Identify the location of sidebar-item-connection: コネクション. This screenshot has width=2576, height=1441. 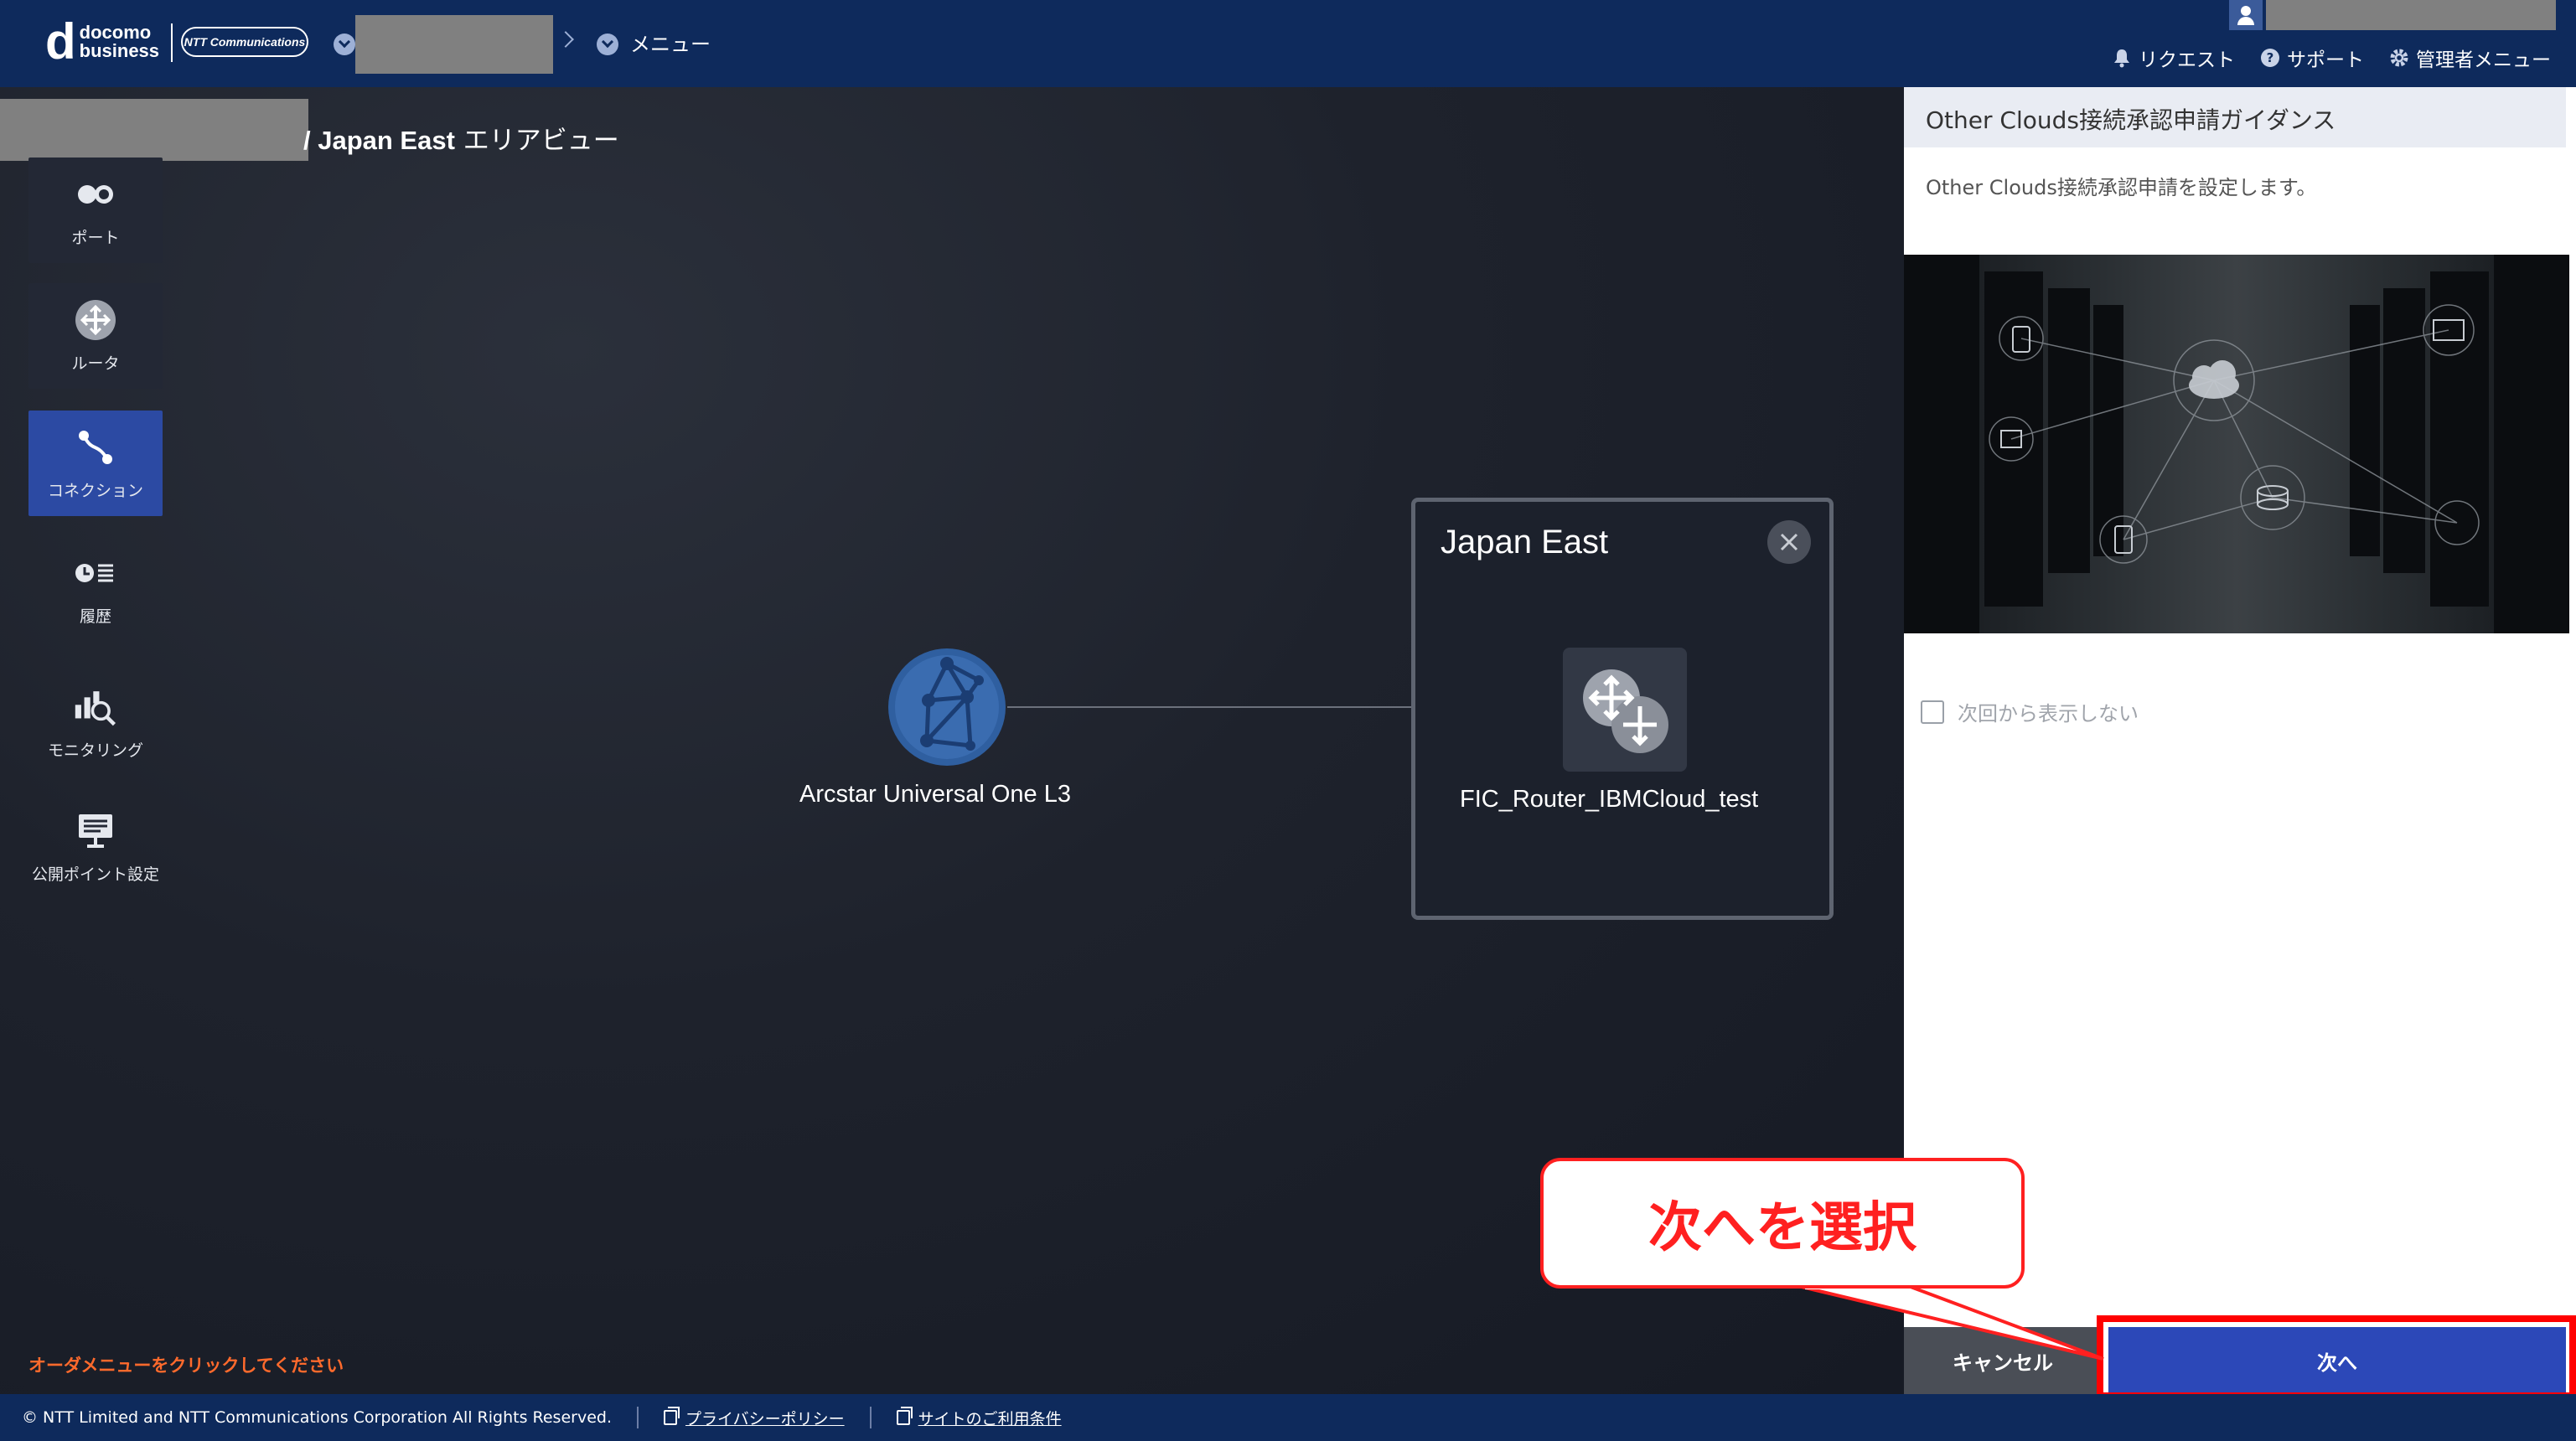
(95, 463).